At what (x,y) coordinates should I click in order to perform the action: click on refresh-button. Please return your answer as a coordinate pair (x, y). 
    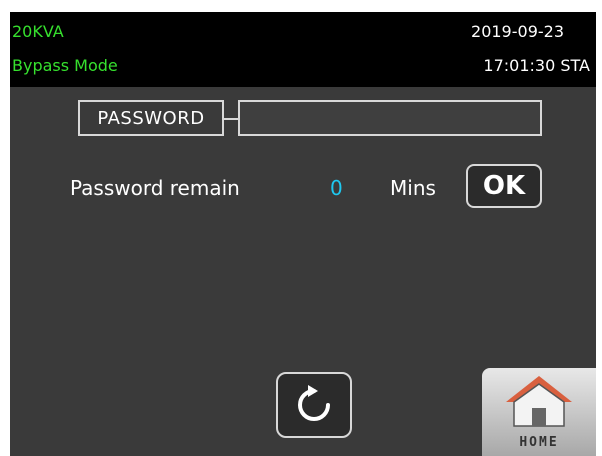
    Looking at the image, I should click on (314, 405).